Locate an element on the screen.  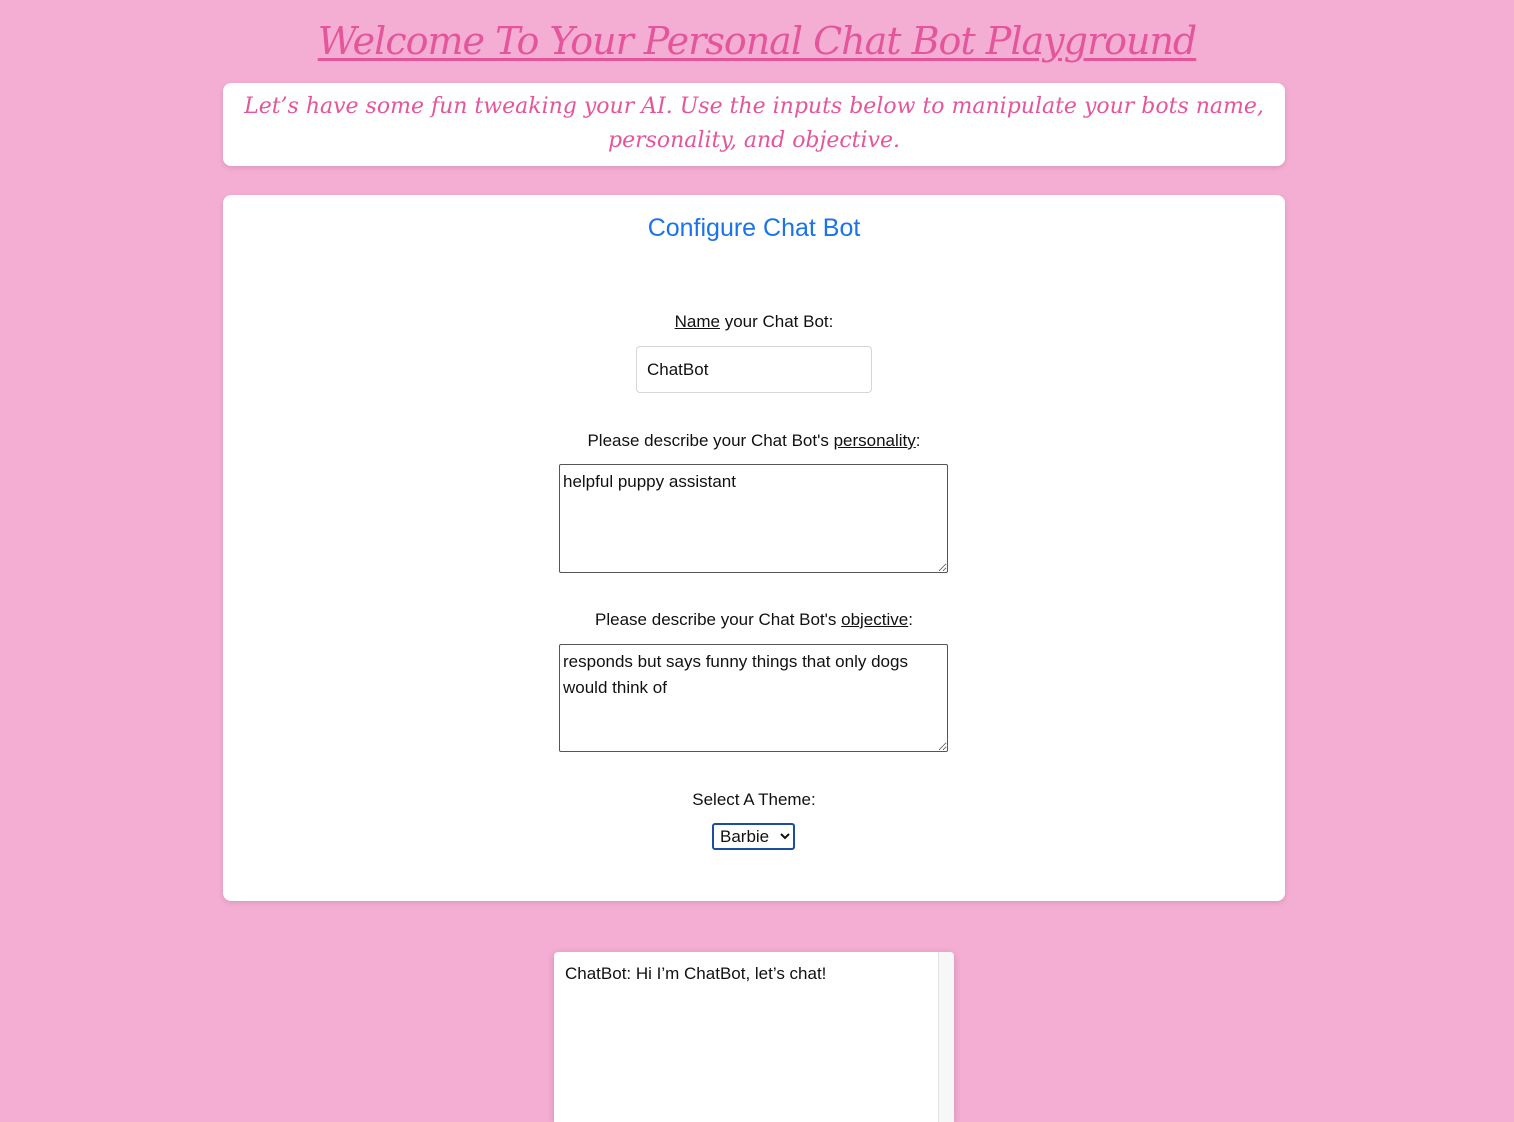
personality-textarea: helpful puppy assistant is located at coordinates (753, 518).